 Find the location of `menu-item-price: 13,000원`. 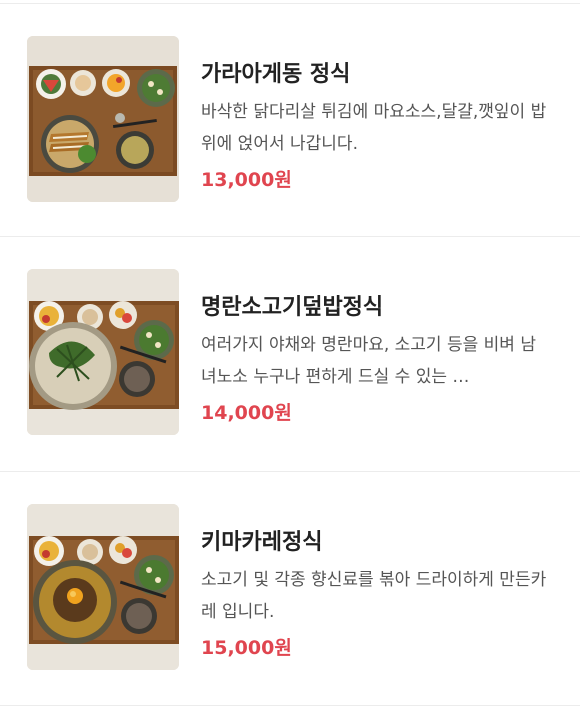

menu-item-price: 13,000원 is located at coordinates (246, 180).